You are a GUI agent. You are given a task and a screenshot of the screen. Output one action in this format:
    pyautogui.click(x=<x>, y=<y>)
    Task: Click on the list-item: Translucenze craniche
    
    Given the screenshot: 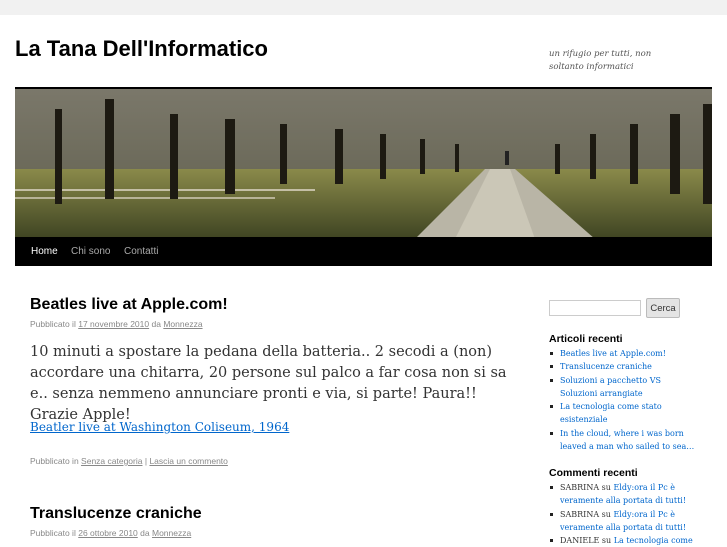 What is the action you would take?
    pyautogui.click(x=624, y=366)
    